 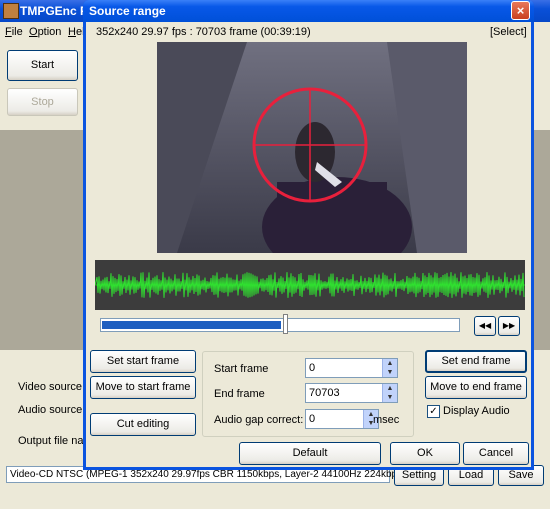 I want to click on next-frame-button: ▶▶, so click(x=509, y=326).